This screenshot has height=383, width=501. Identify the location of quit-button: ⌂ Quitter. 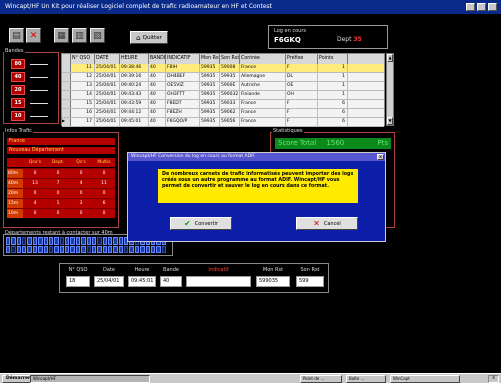
(149, 37).